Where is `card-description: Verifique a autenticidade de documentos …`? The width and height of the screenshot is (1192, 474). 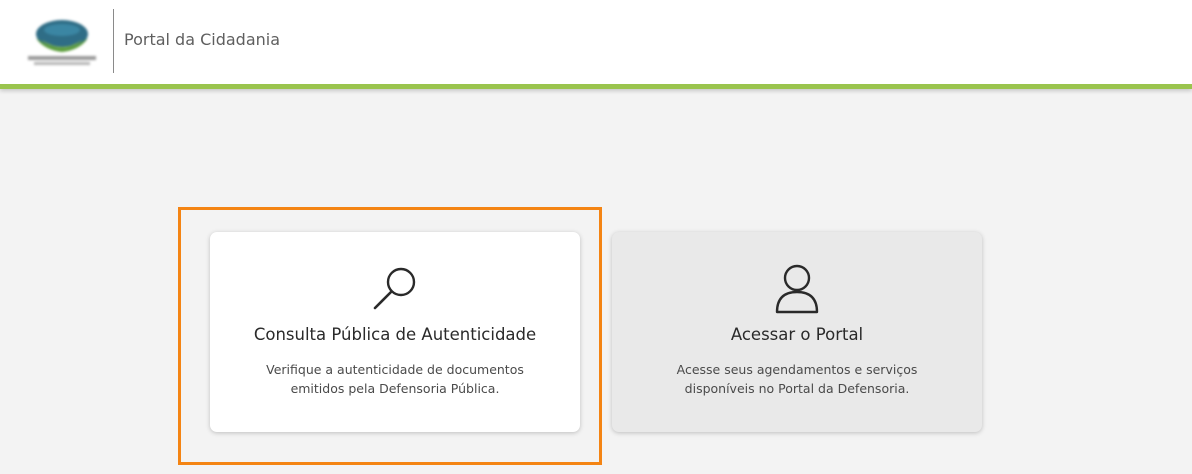 card-description: Verifique a autenticidade de documentos … is located at coordinates (395, 379).